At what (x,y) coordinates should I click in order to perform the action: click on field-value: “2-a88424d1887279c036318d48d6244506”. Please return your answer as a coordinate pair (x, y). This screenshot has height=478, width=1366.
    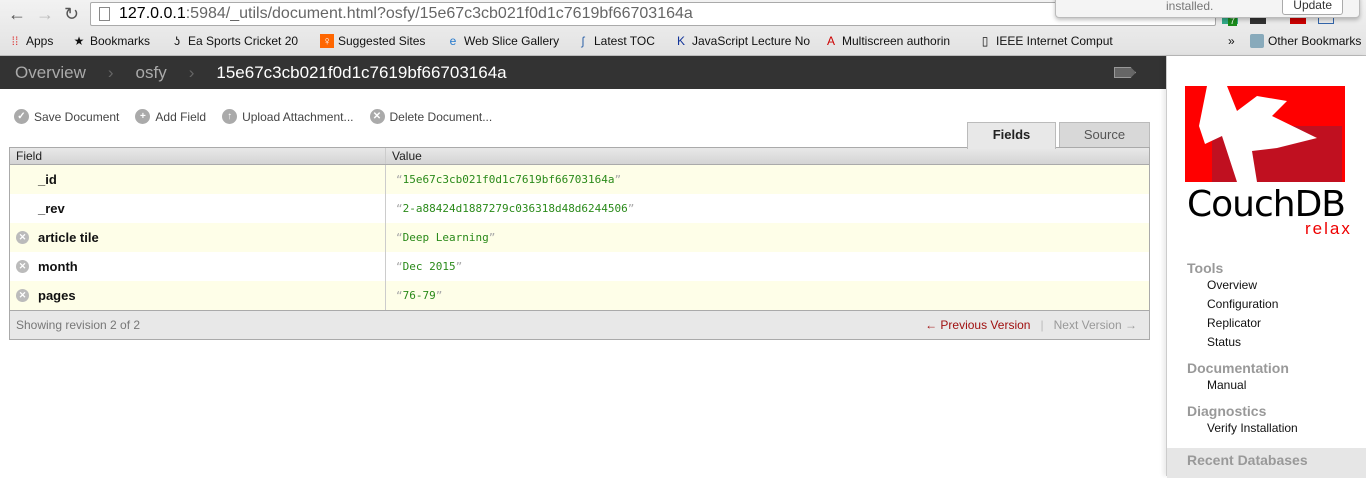
    Looking at the image, I should click on (510, 208).